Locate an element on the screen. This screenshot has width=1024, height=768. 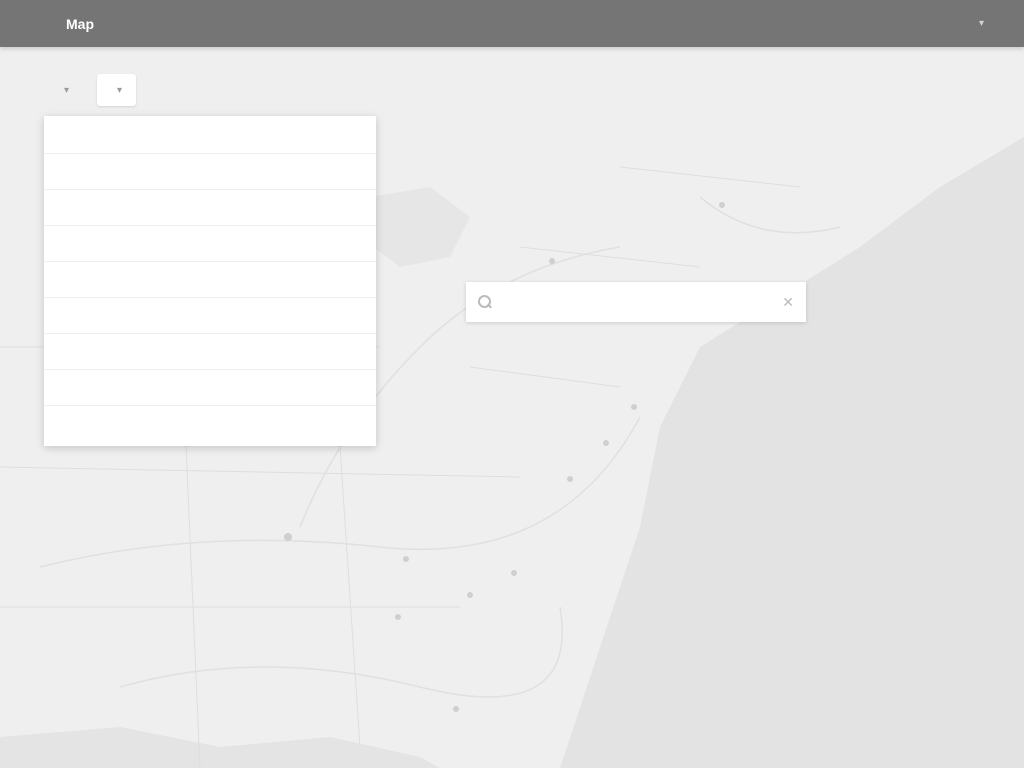
nav-link-map: Map is located at coordinates (80, 24).